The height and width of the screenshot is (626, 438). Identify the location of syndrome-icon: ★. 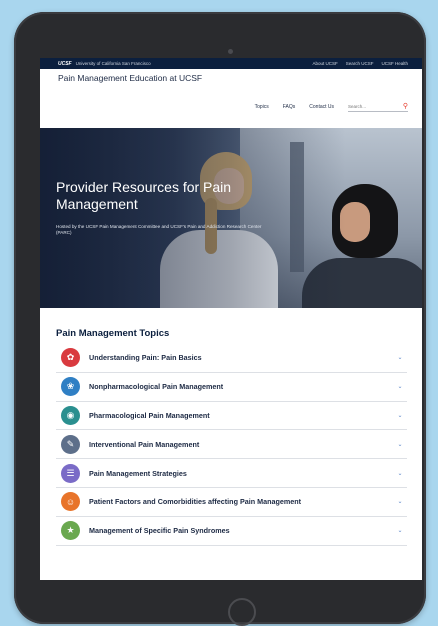
(70, 531).